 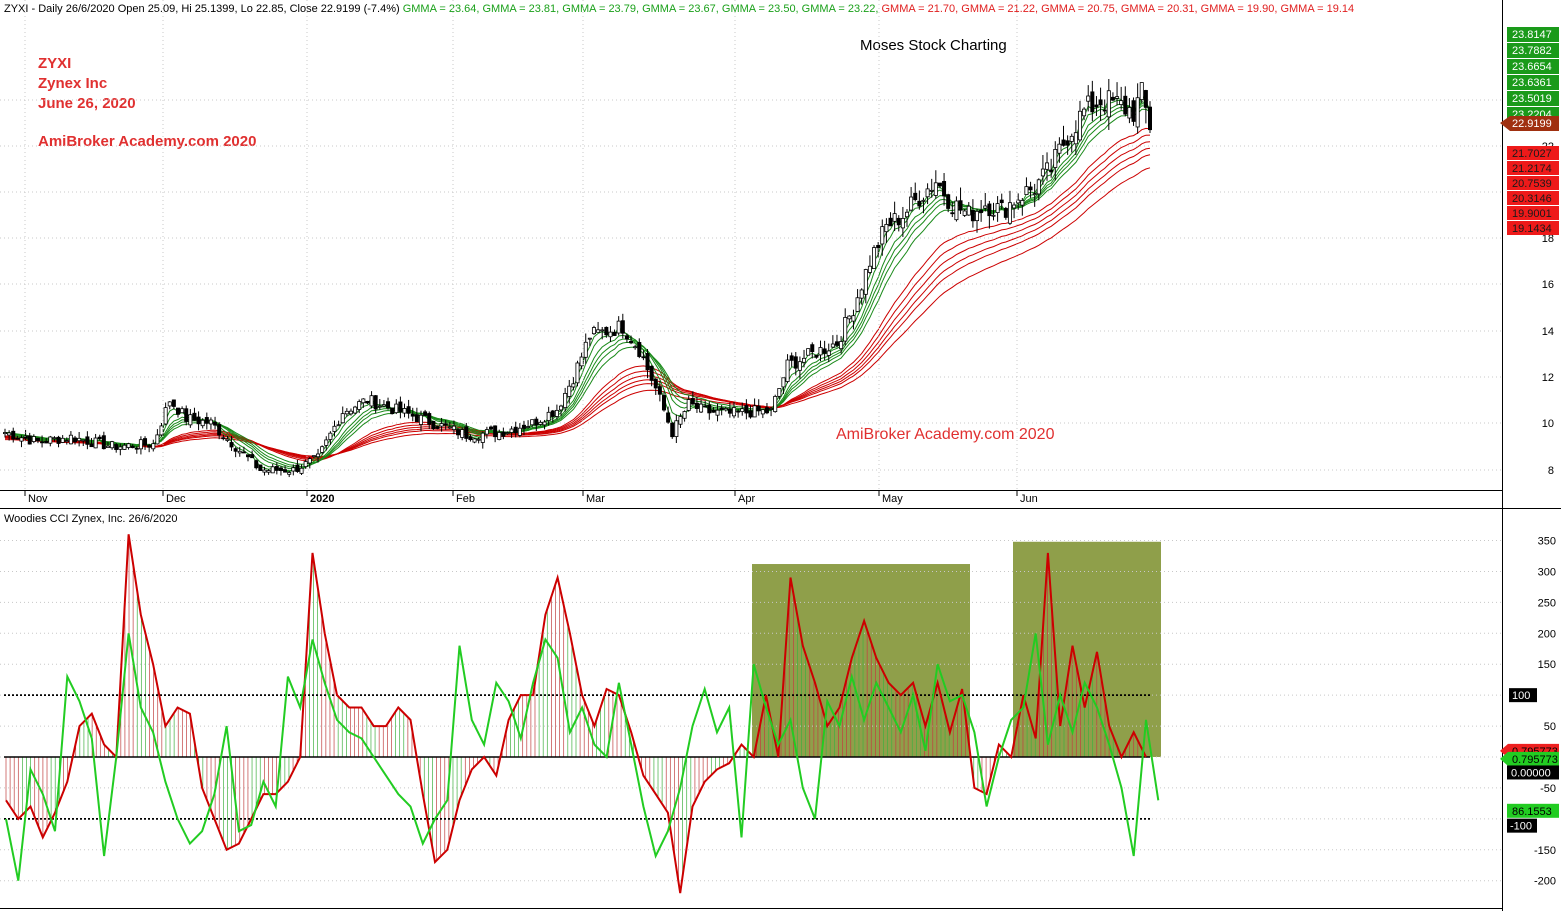 I want to click on cci-y-tick: 150, so click(x=1547, y=665).